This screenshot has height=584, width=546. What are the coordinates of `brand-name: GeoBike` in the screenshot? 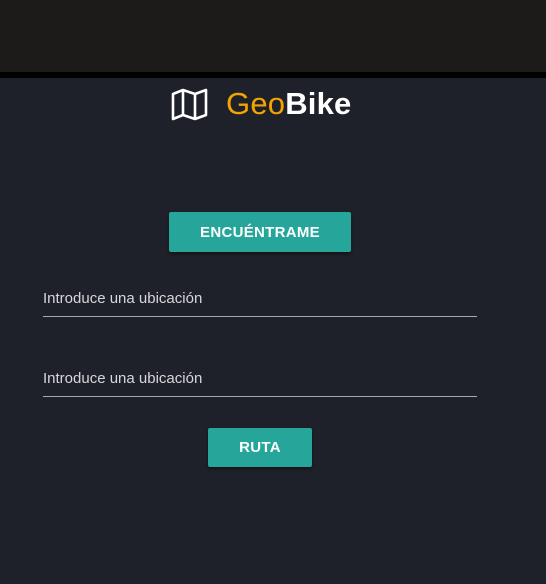 It's located at (289, 104).